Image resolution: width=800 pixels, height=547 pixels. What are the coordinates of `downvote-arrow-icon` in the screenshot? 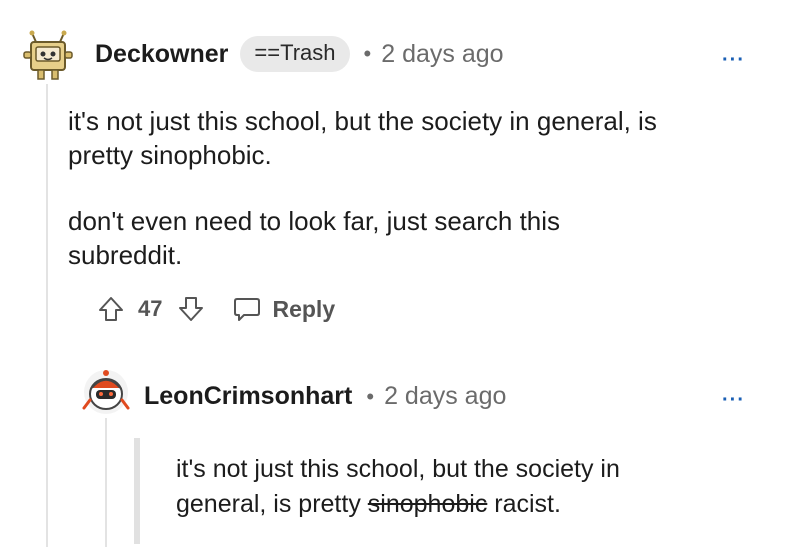 It's located at (191, 309).